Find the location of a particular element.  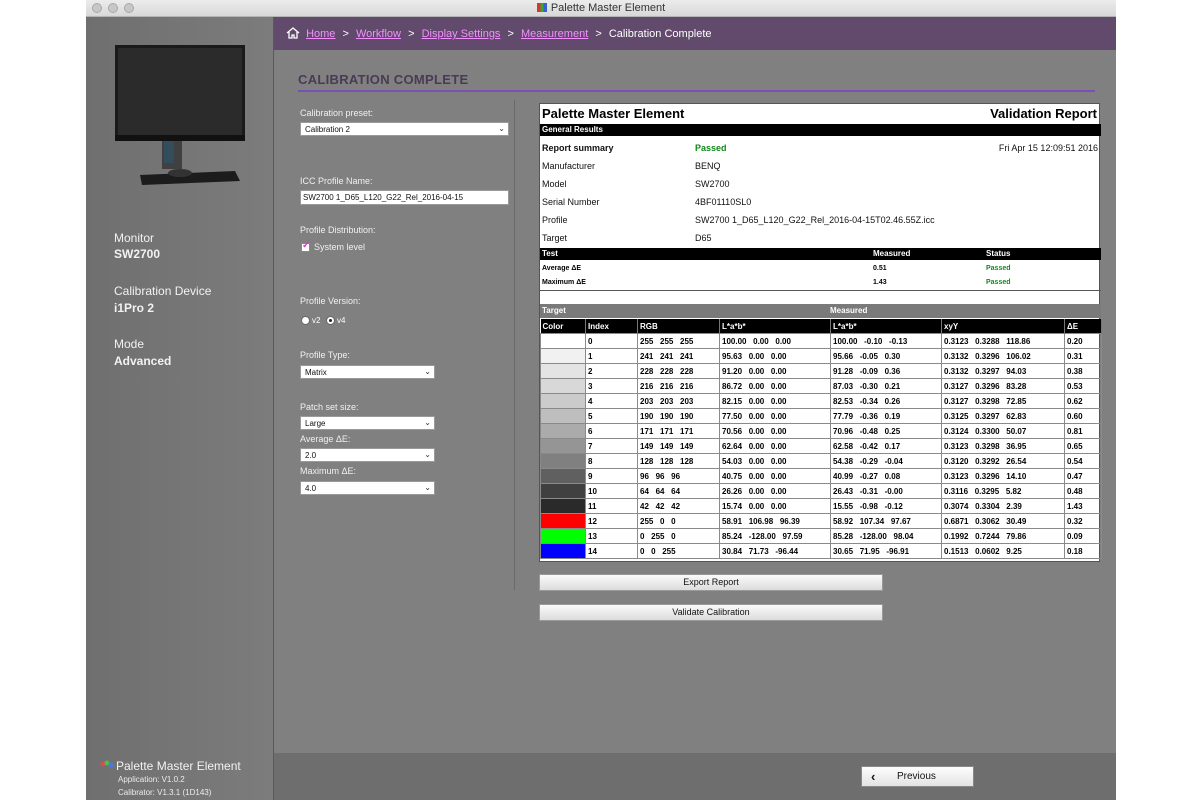

average-de-value: 2.0 is located at coordinates (311, 455).